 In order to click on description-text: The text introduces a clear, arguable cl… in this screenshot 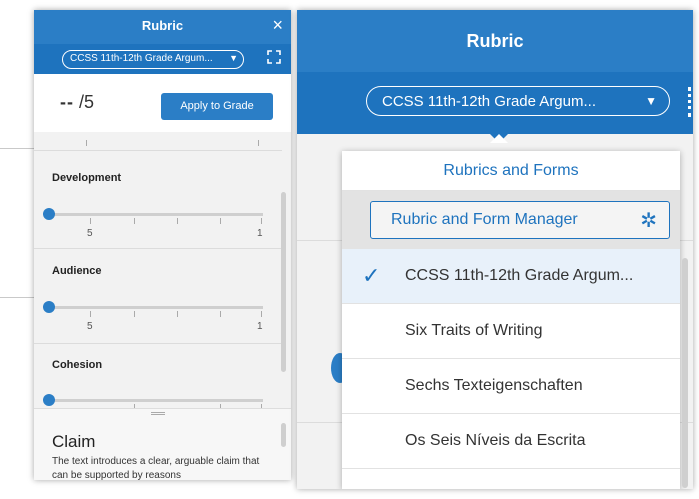, I will do `click(156, 468)`.